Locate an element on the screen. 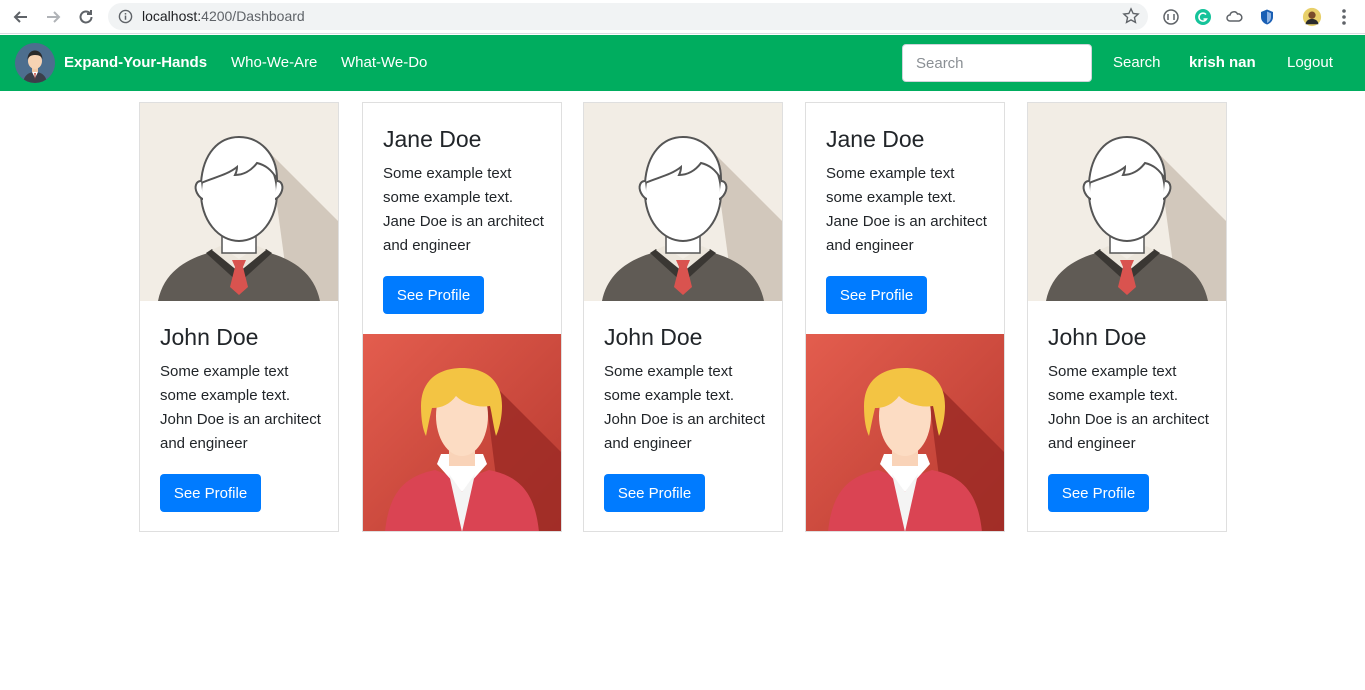 The image size is (1365, 690). grammarly-icon is located at coordinates (1203, 17).